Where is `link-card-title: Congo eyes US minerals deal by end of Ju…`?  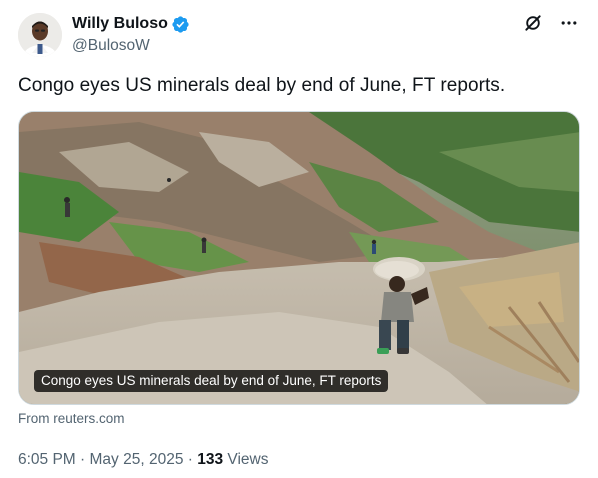
link-card-title: Congo eyes US minerals deal by end of Ju… is located at coordinates (211, 381).